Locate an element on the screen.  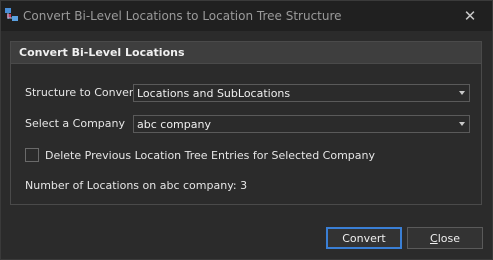
app-icon is located at coordinates (12, 15).